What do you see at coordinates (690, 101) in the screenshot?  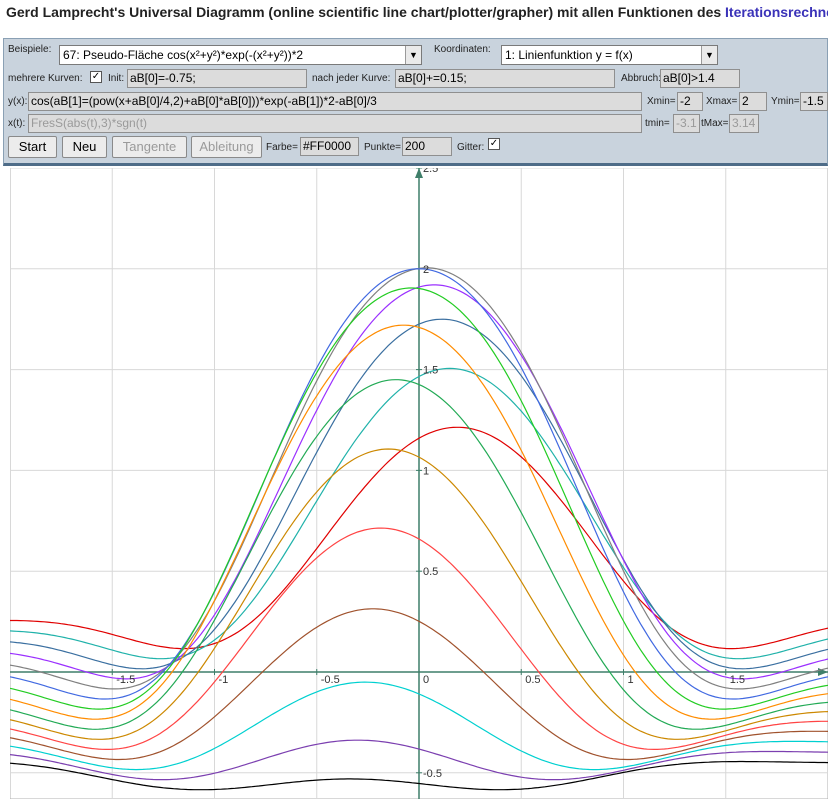 I see `xmin-field: -2` at bounding box center [690, 101].